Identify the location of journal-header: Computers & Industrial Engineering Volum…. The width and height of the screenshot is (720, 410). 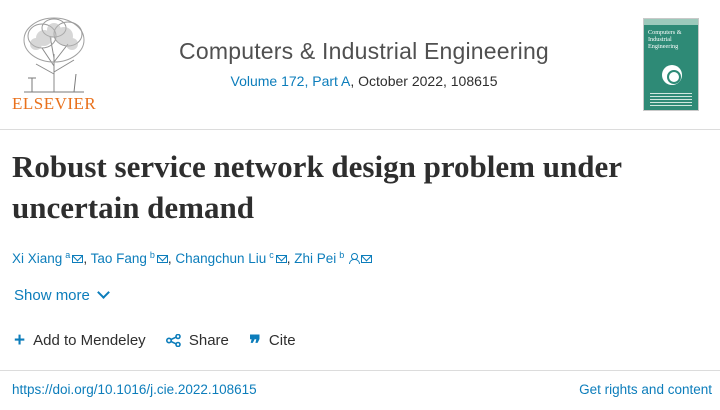
(364, 63).